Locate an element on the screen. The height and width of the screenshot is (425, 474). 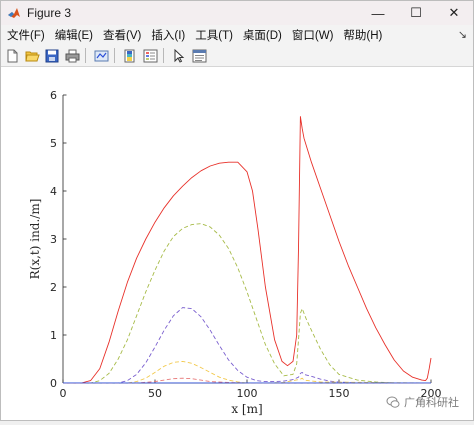
close-icon: ✕ is located at coordinates (454, 12).